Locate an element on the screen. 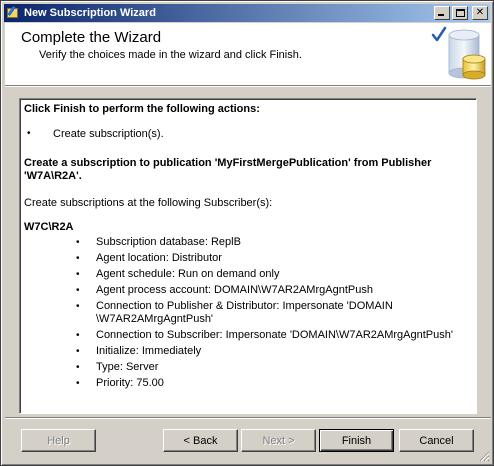  detail-agent-schedule: • Agent schedule: Run on demand only is located at coordinates (275, 274).